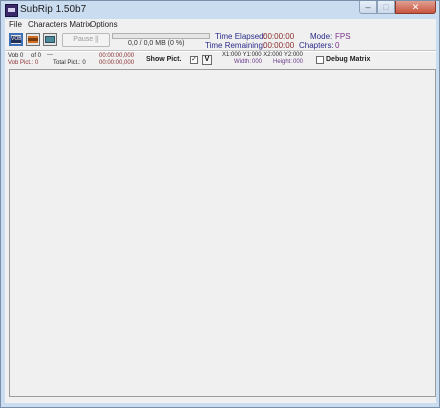  I want to click on chapters-label: Chapters:, so click(316, 45).